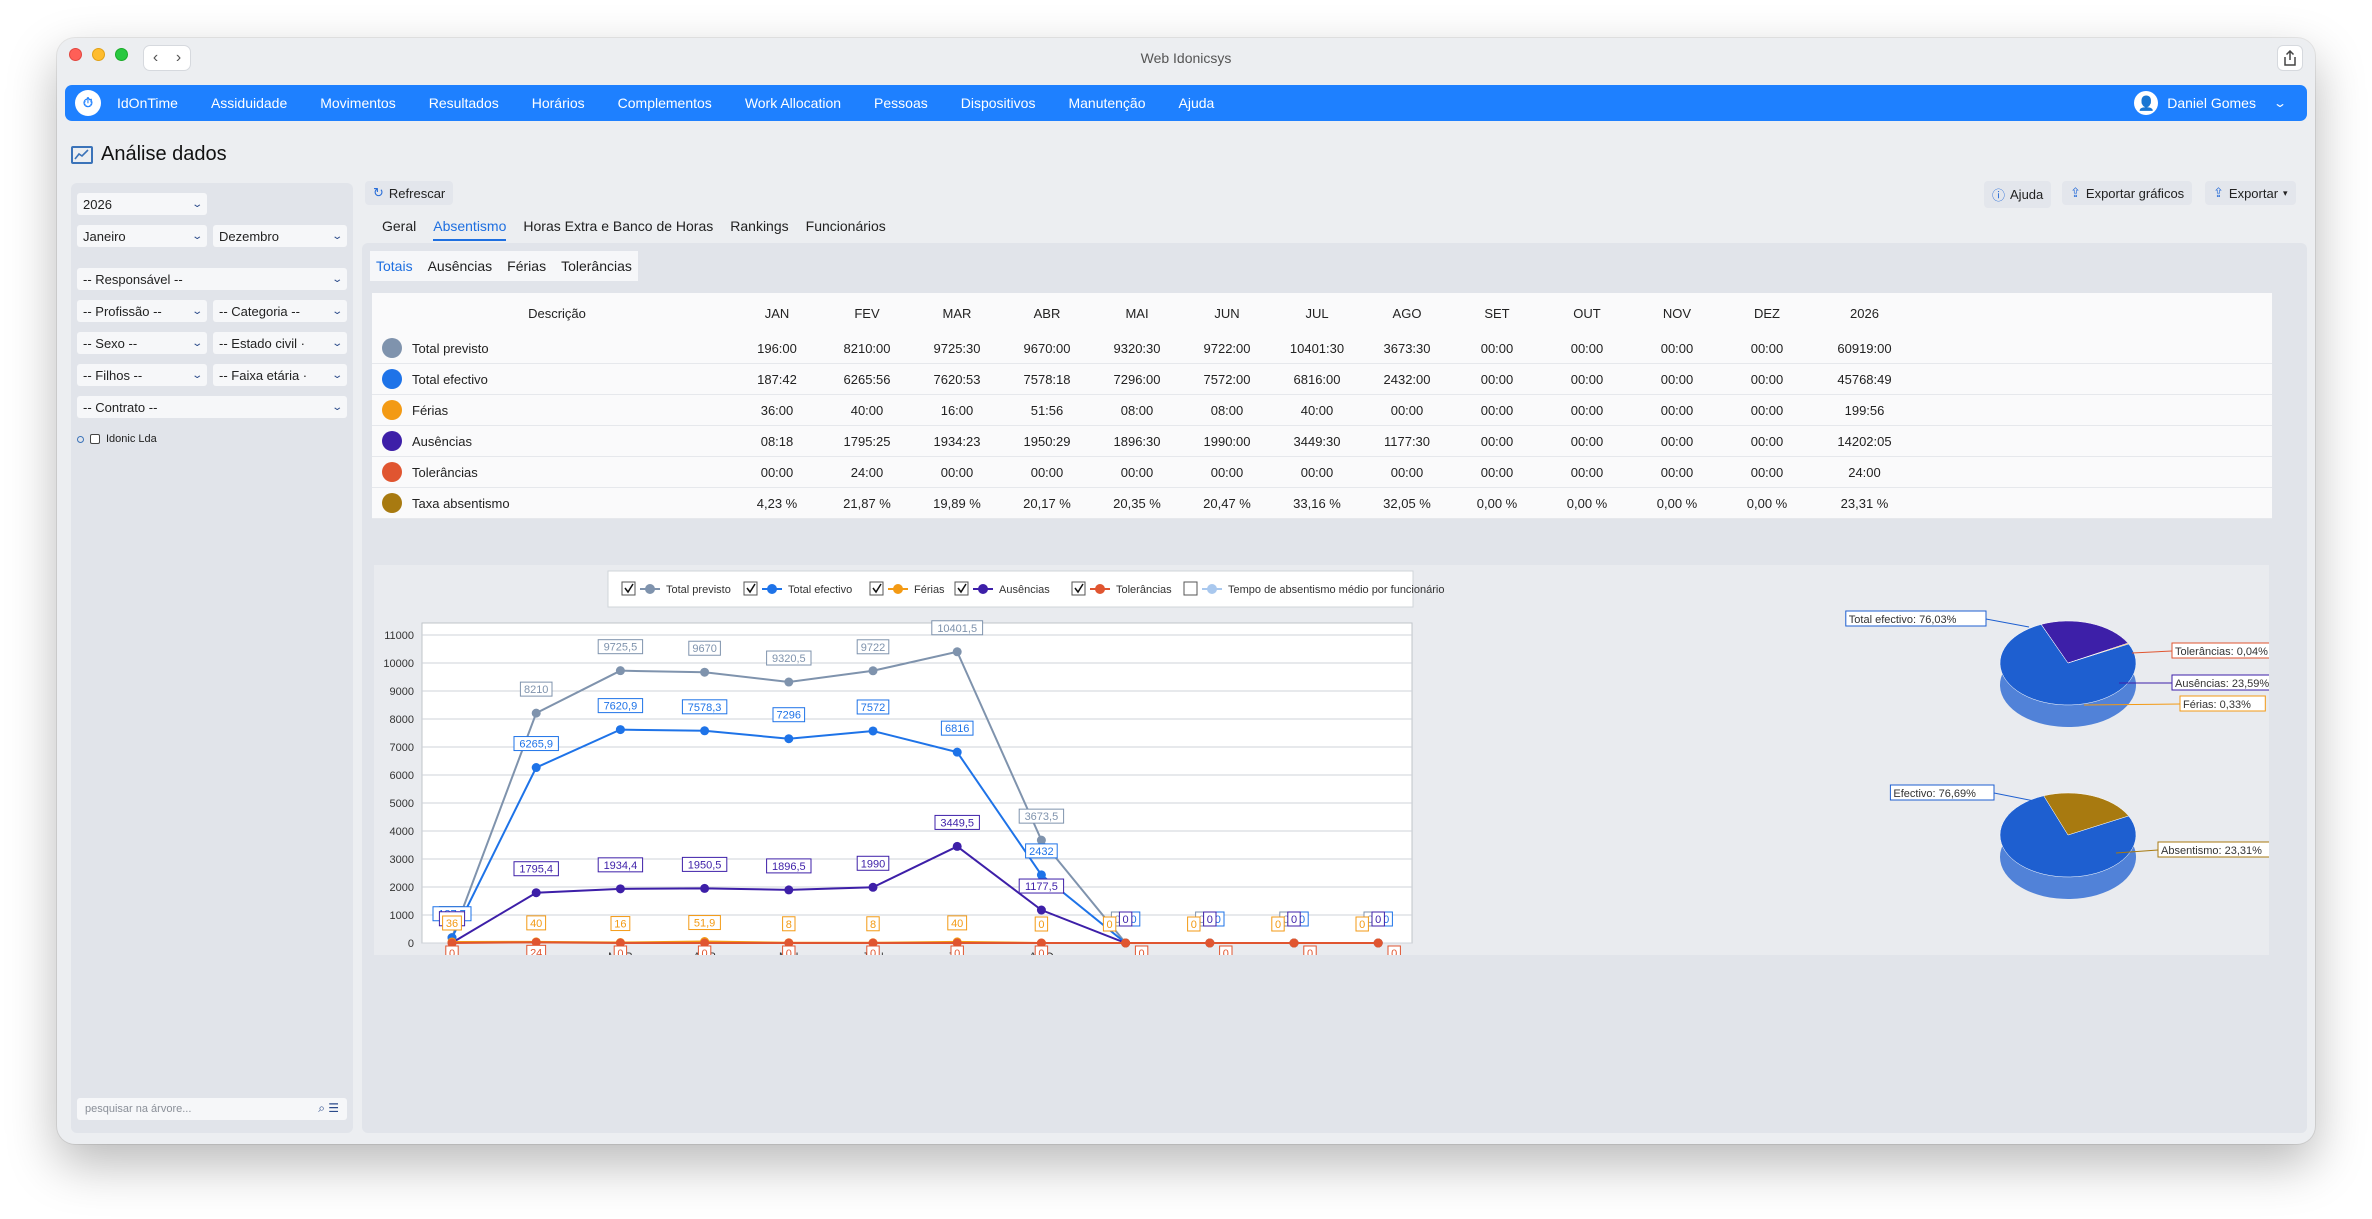 This screenshot has width=2372, height=1219. Describe the element at coordinates (873, 648) in the screenshot. I see `data-label: 9722` at that location.